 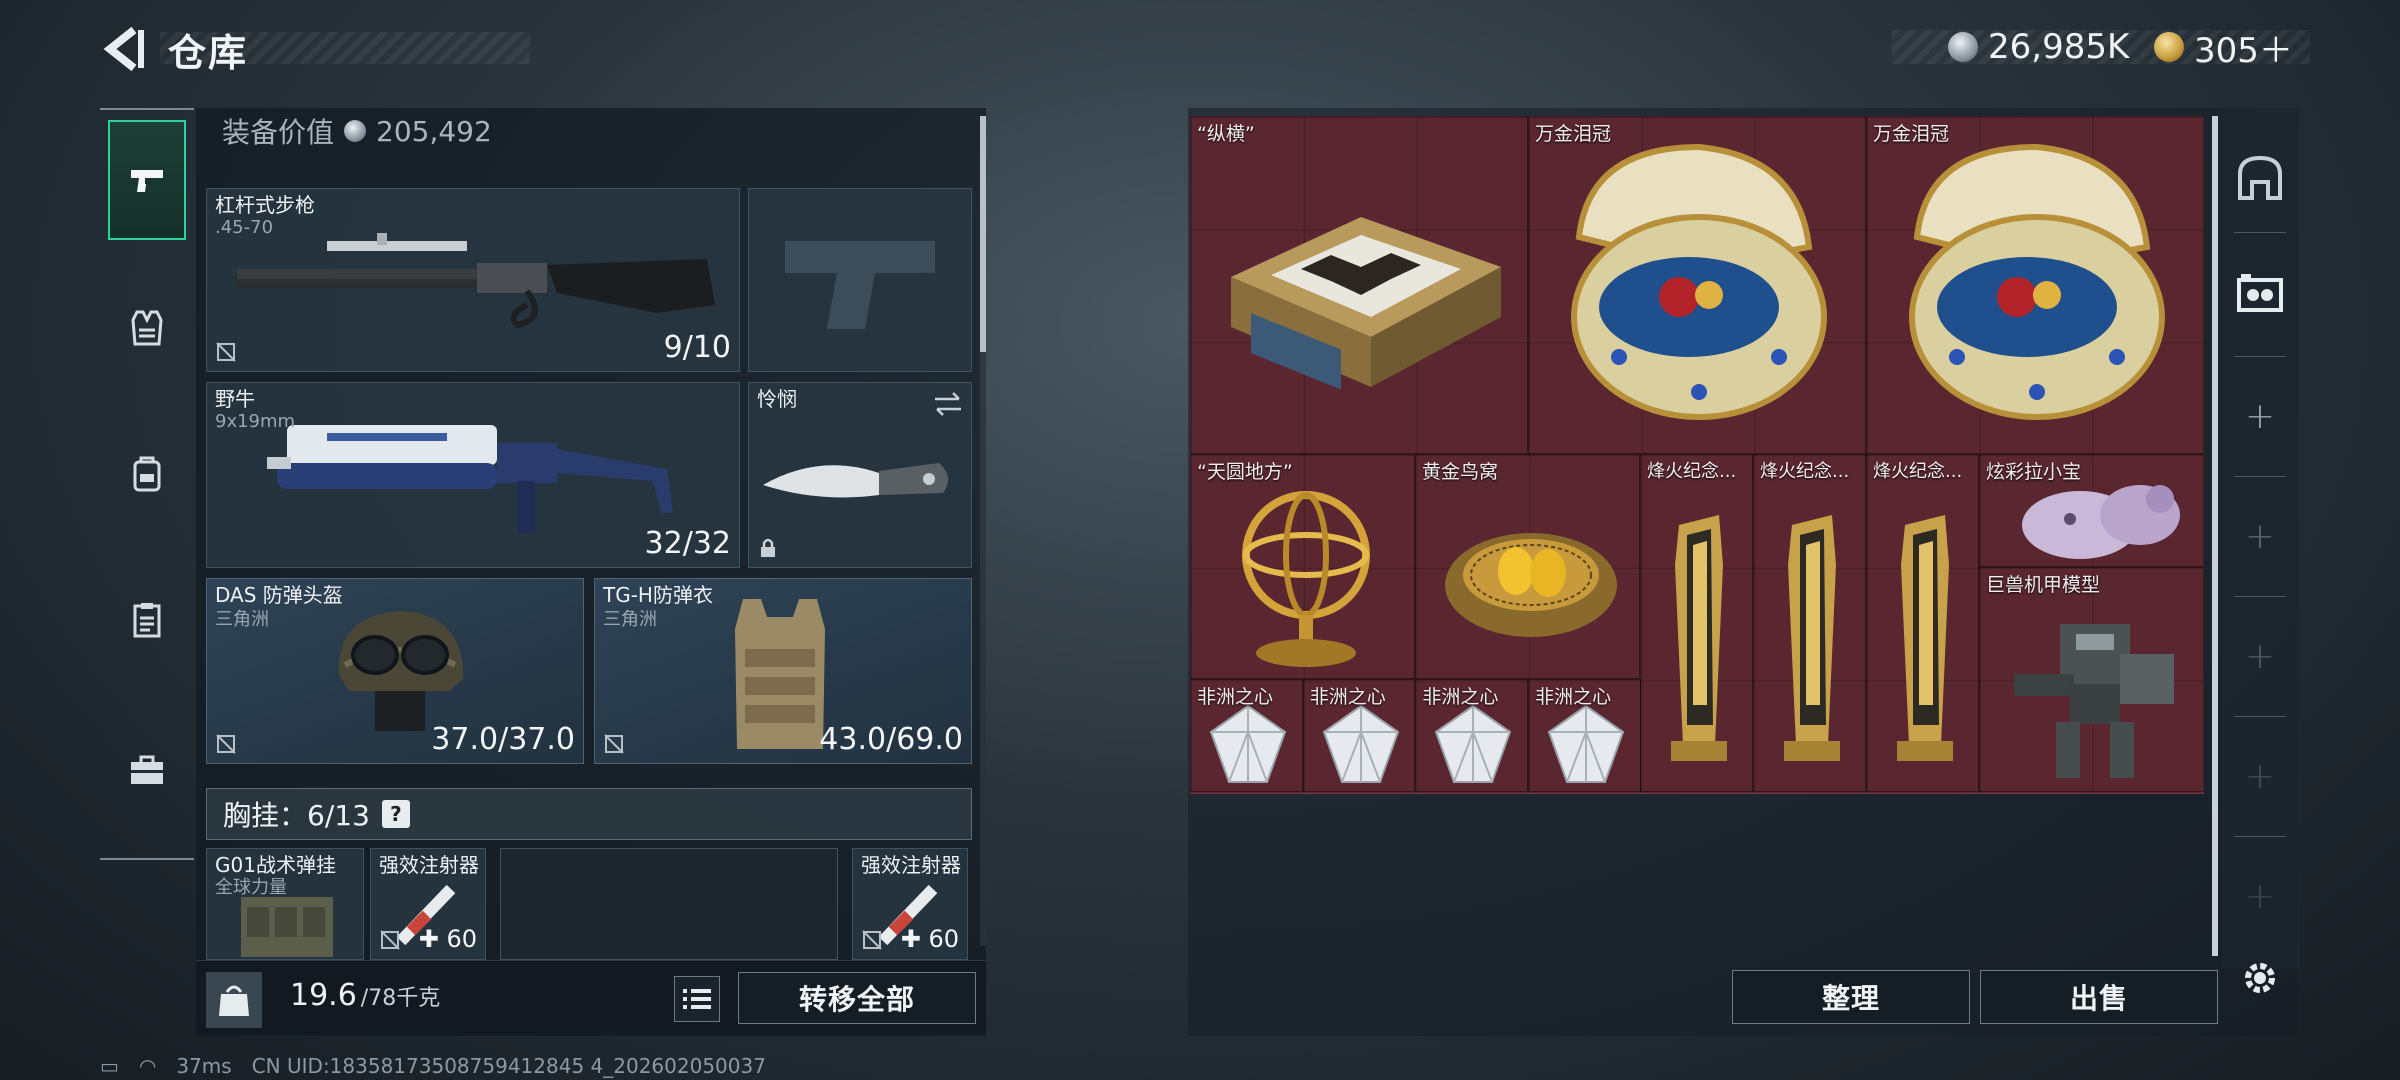 What do you see at coordinates (860, 285) in the screenshot?
I see `pistol-placeholder-icon` at bounding box center [860, 285].